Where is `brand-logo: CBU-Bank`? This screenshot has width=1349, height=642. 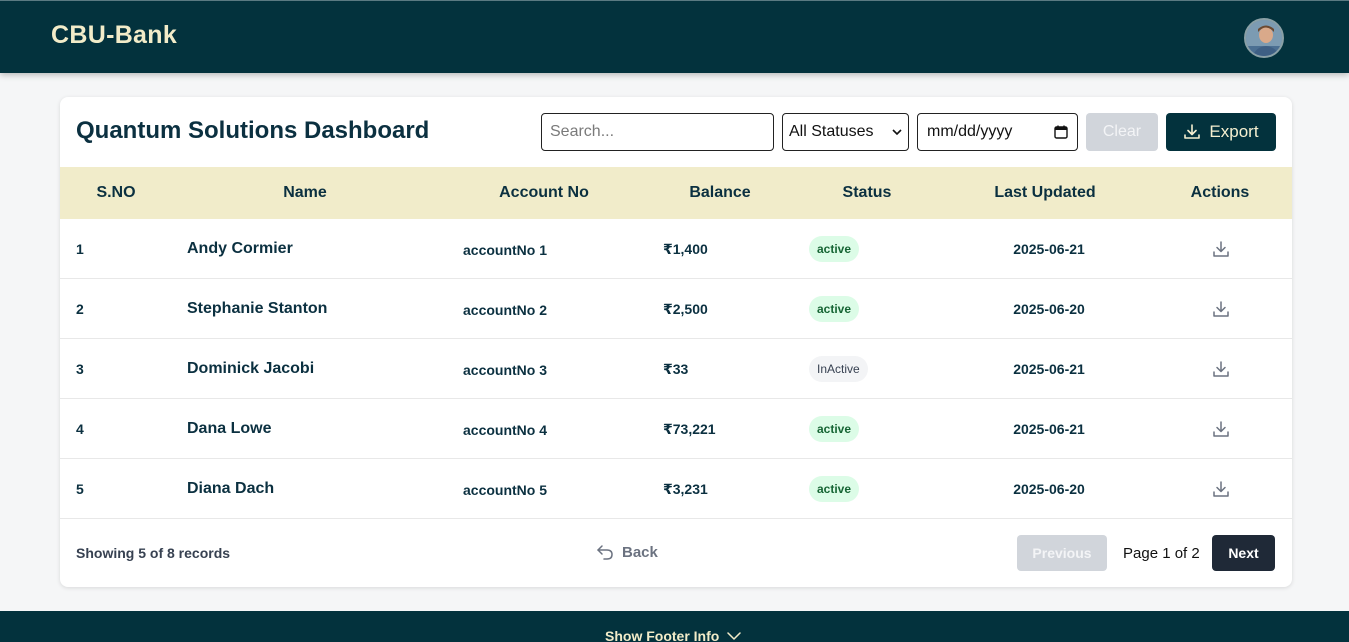 brand-logo: CBU-Bank is located at coordinates (114, 35).